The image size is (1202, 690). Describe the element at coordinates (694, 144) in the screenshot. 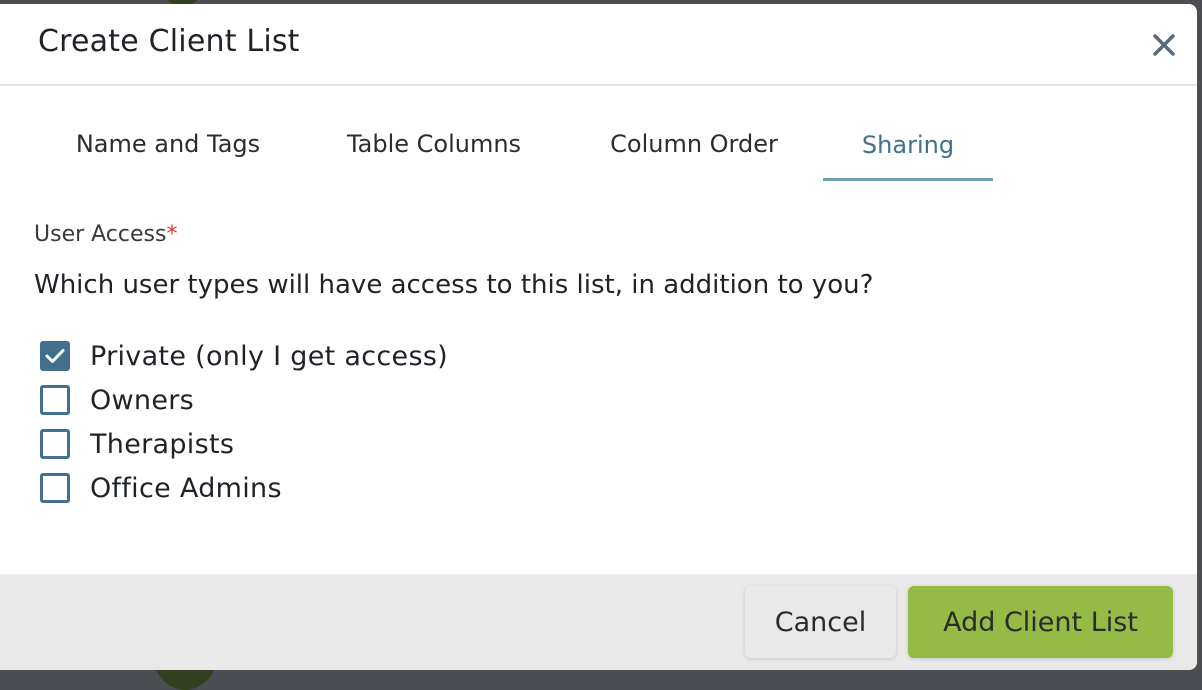

I see `tab-column-order: Column Order` at that location.